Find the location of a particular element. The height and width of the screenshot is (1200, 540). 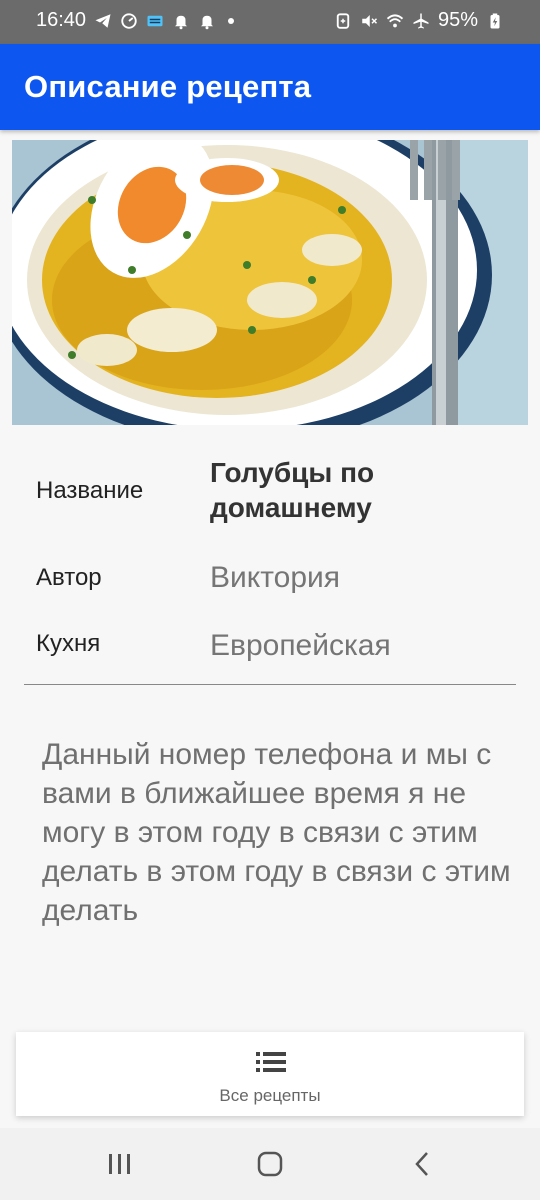

home-icon is located at coordinates (270, 1164).